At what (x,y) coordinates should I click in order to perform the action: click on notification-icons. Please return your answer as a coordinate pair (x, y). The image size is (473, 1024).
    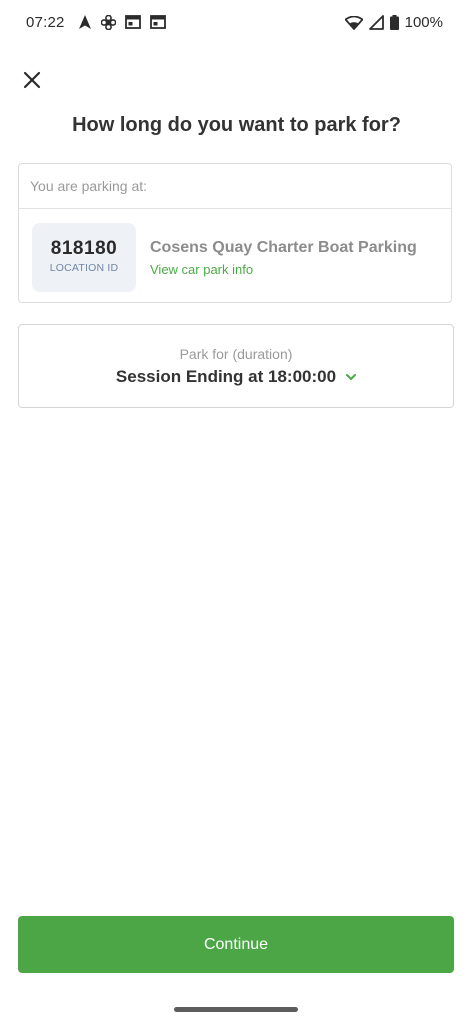
    Looking at the image, I should click on (122, 22).